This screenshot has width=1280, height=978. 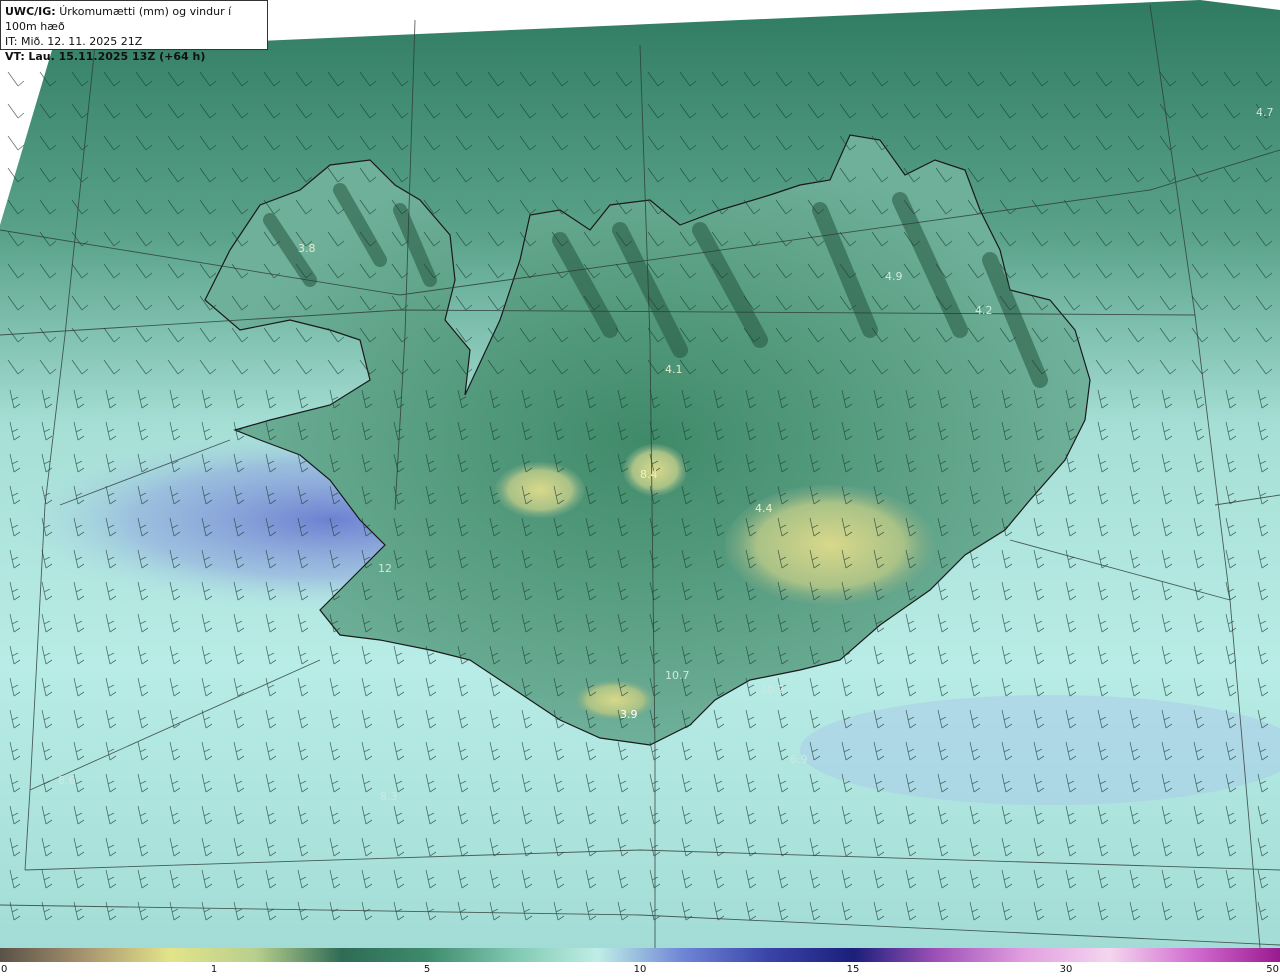 What do you see at coordinates (427, 969) in the screenshot?
I see `colorbar-tick: 5` at bounding box center [427, 969].